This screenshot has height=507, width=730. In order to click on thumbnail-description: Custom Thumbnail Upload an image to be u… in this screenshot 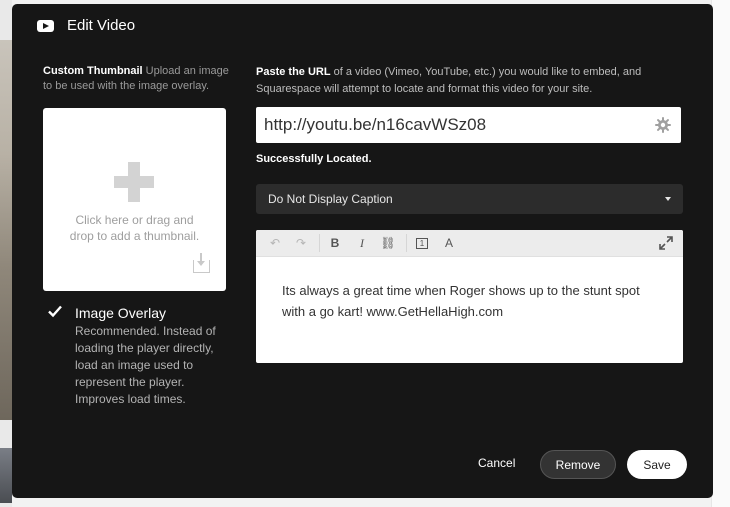, I will do `click(138, 79)`.